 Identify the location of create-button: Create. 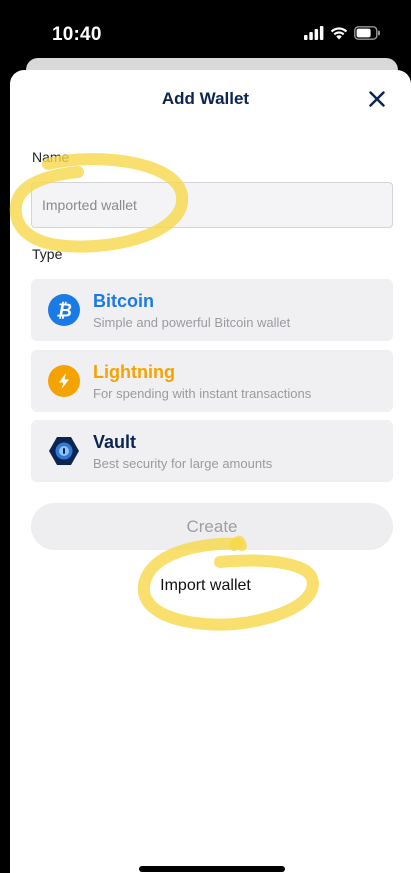
(212, 526).